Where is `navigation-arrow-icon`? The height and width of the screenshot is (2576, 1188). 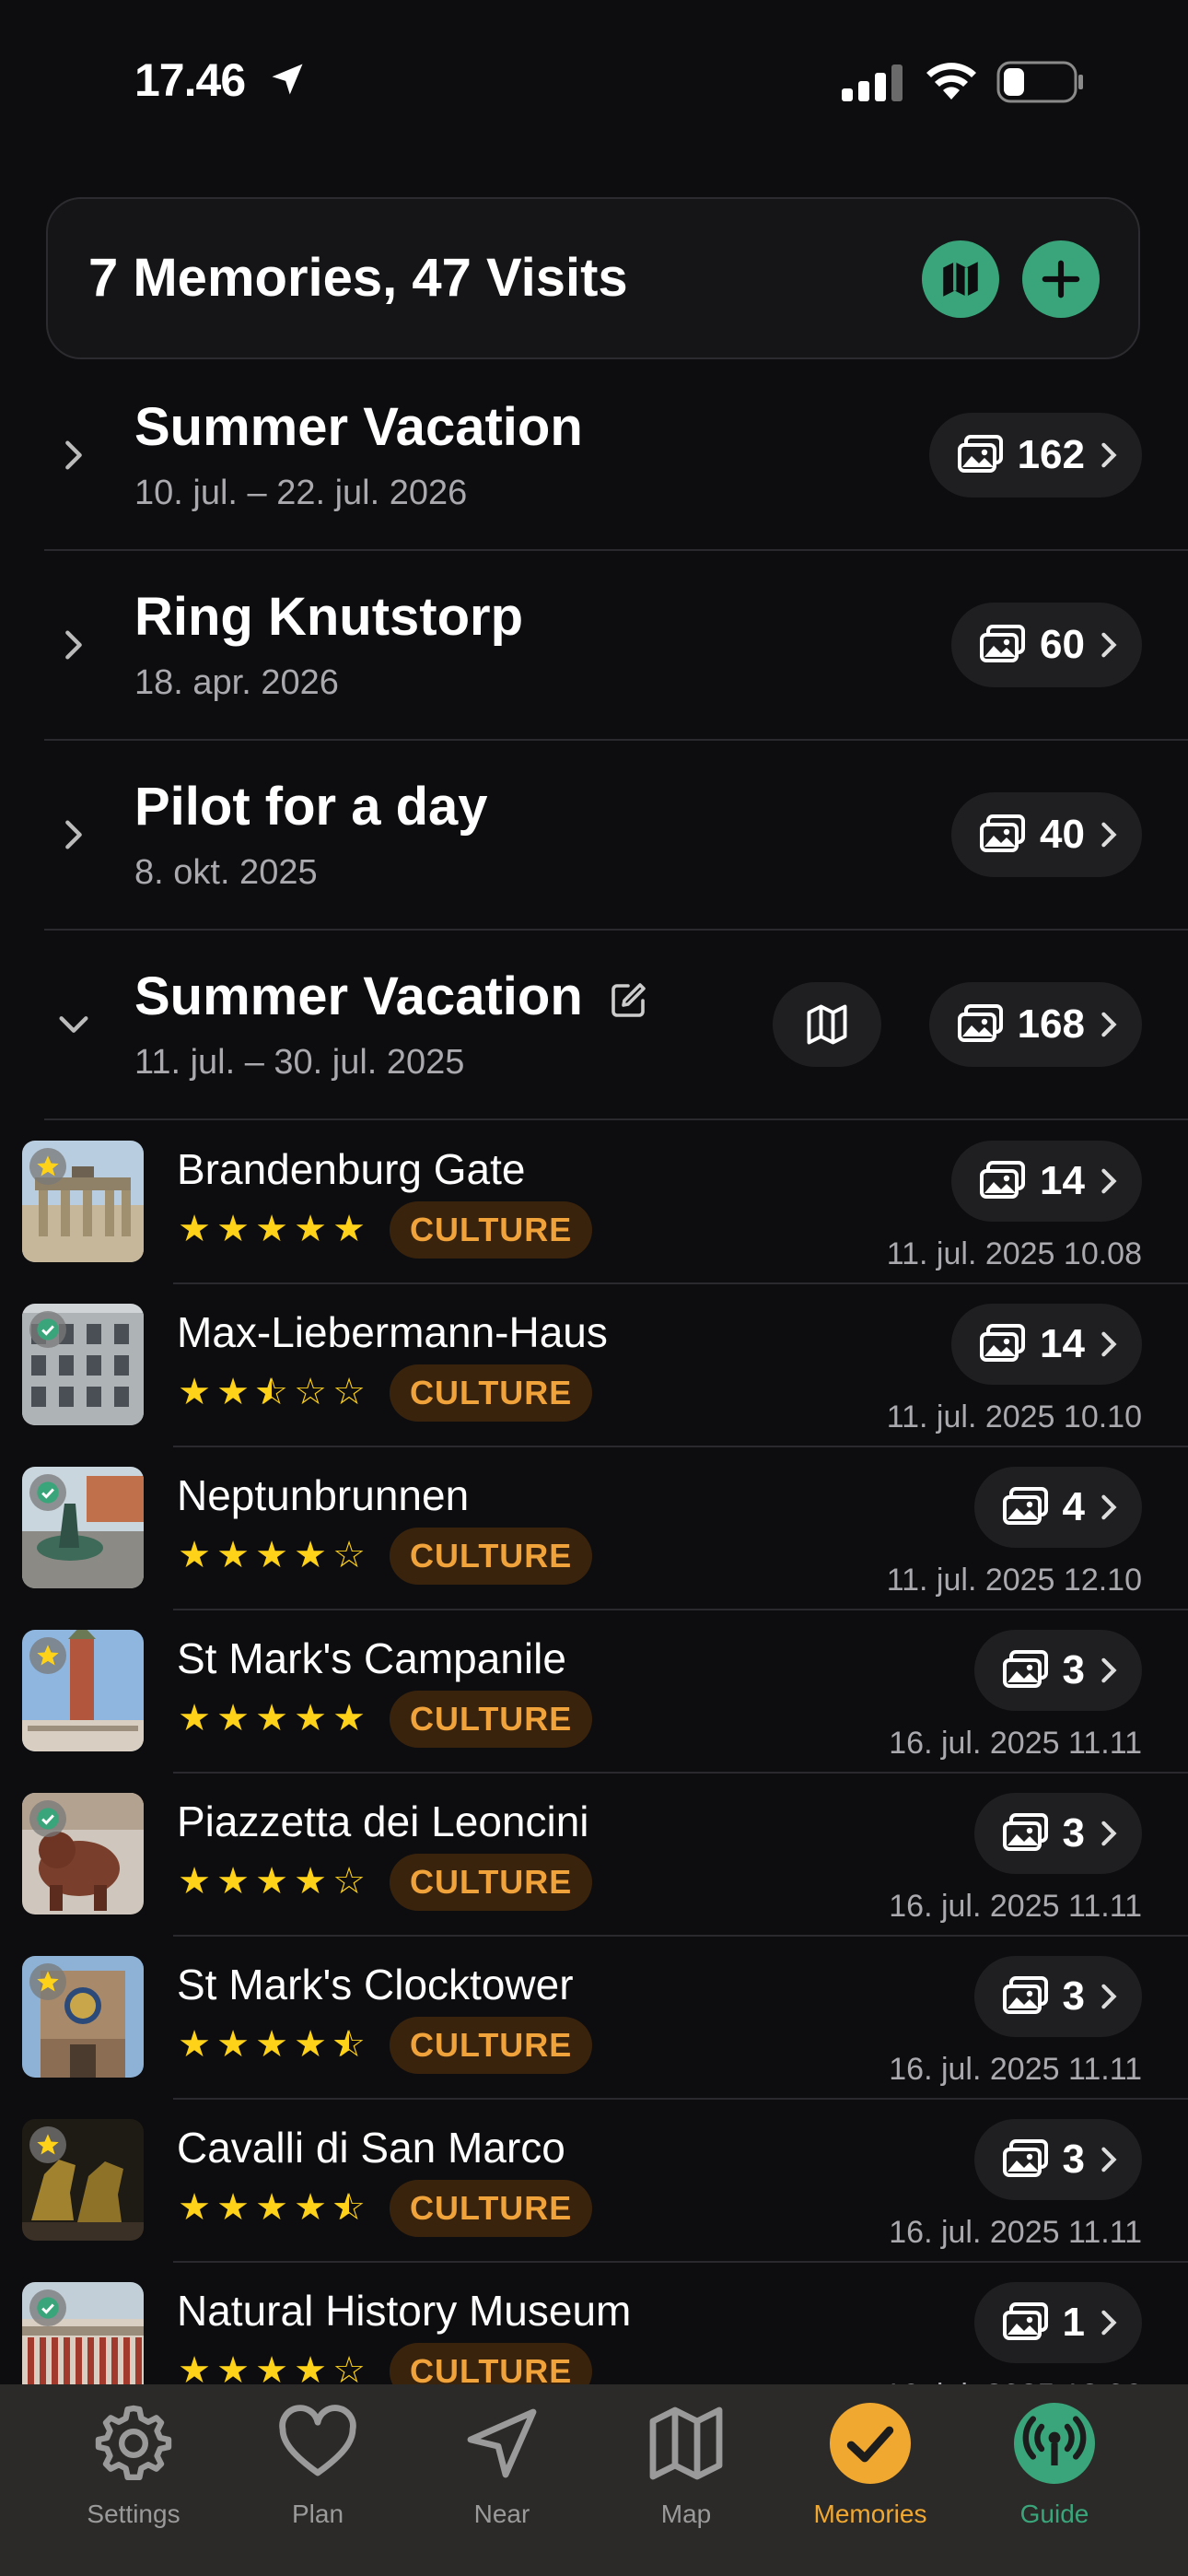 navigation-arrow-icon is located at coordinates (502, 2445).